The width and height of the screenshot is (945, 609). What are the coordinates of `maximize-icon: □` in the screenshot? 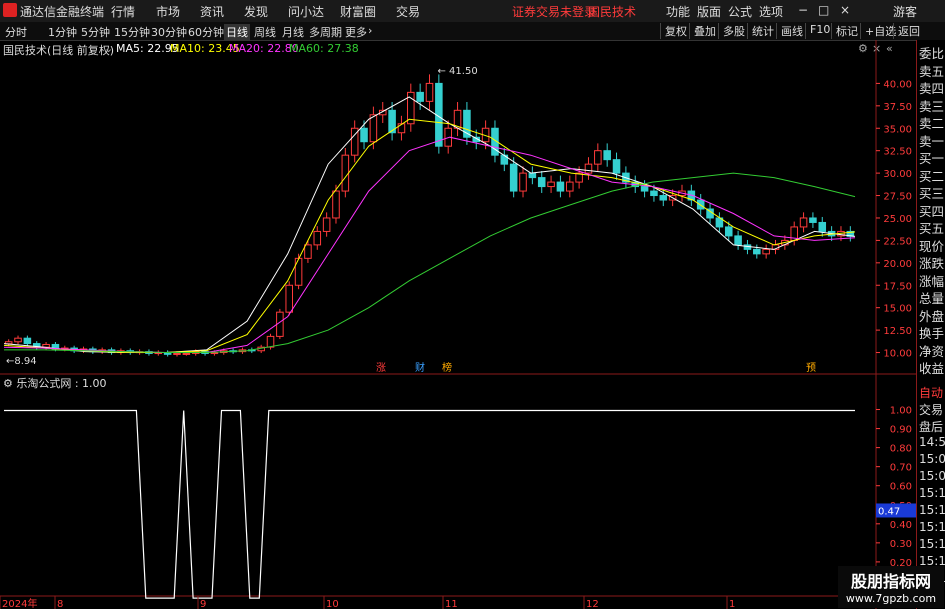 It's located at (823, 10).